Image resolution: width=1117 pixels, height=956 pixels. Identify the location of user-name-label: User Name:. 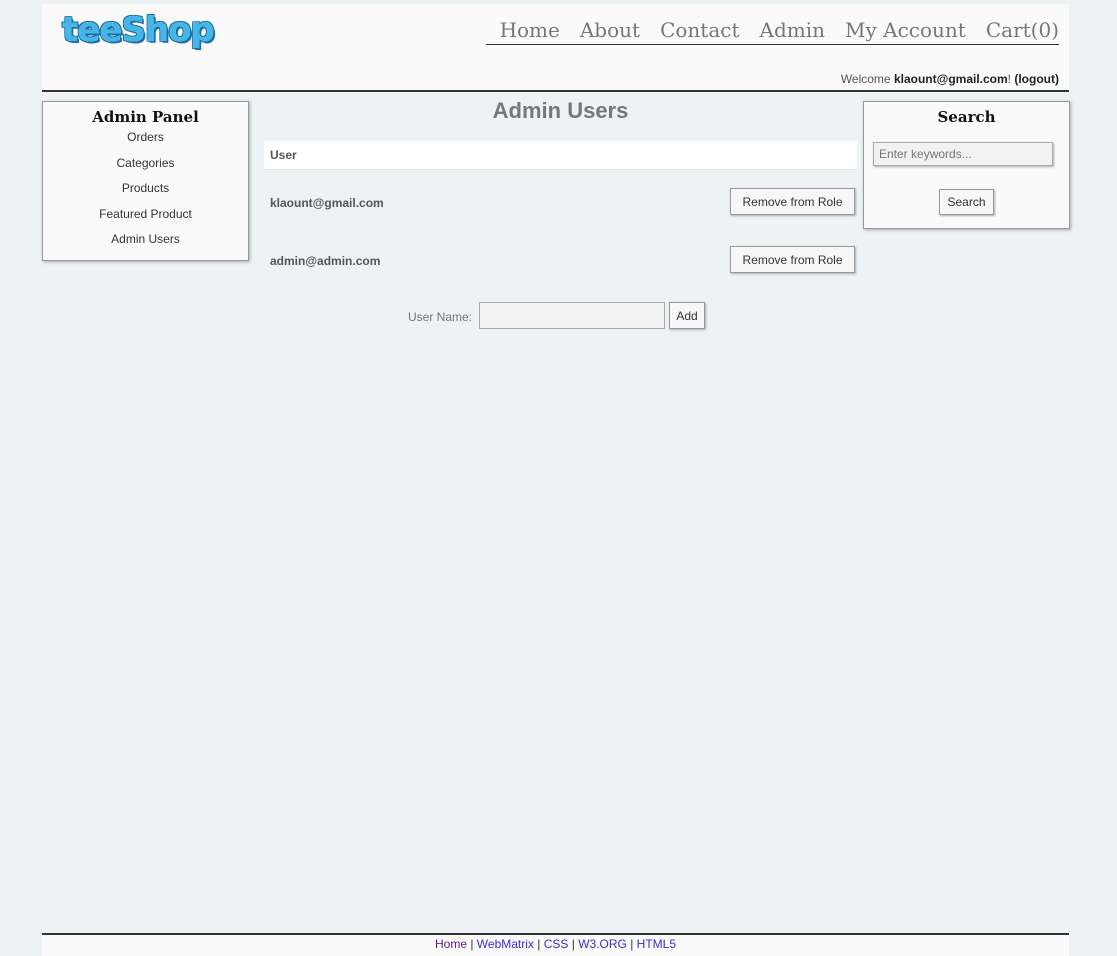
(440, 317).